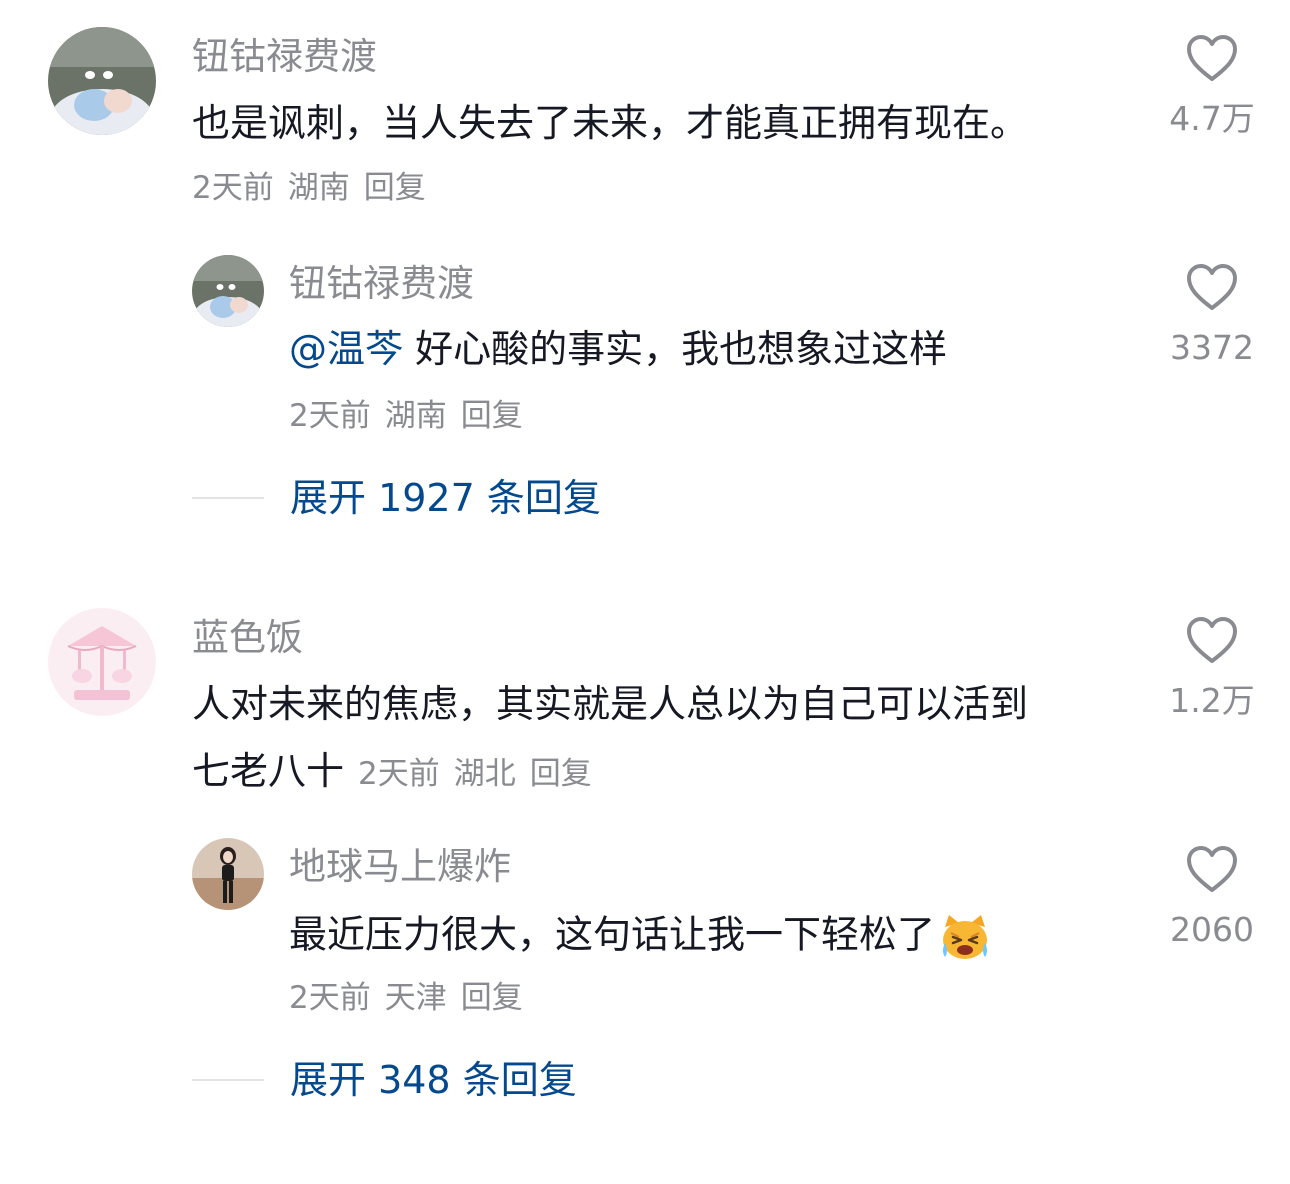 Image resolution: width=1290 pixels, height=1184 pixels. Describe the element at coordinates (1212, 700) in the screenshot. I see `like-count: 1.2万` at that location.